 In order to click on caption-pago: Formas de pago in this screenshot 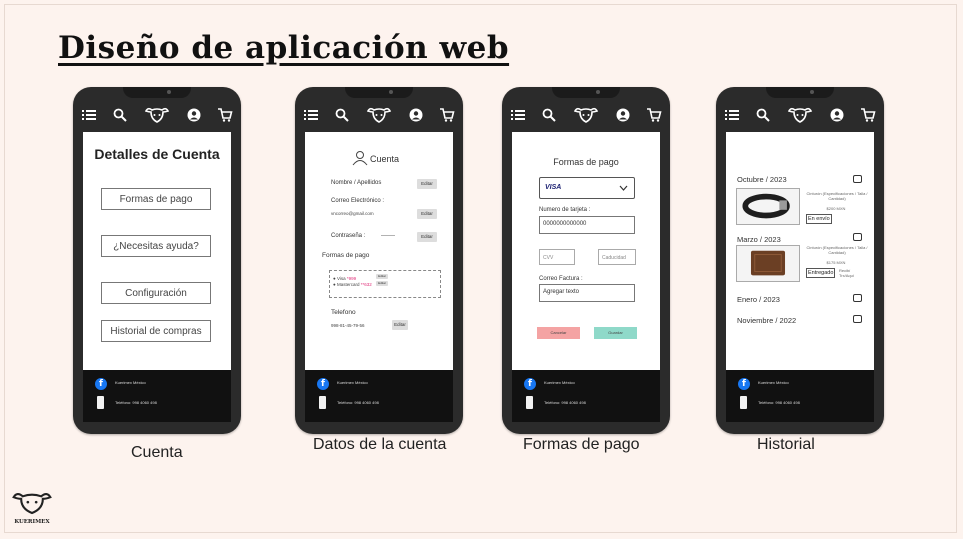, I will do `click(581, 444)`.